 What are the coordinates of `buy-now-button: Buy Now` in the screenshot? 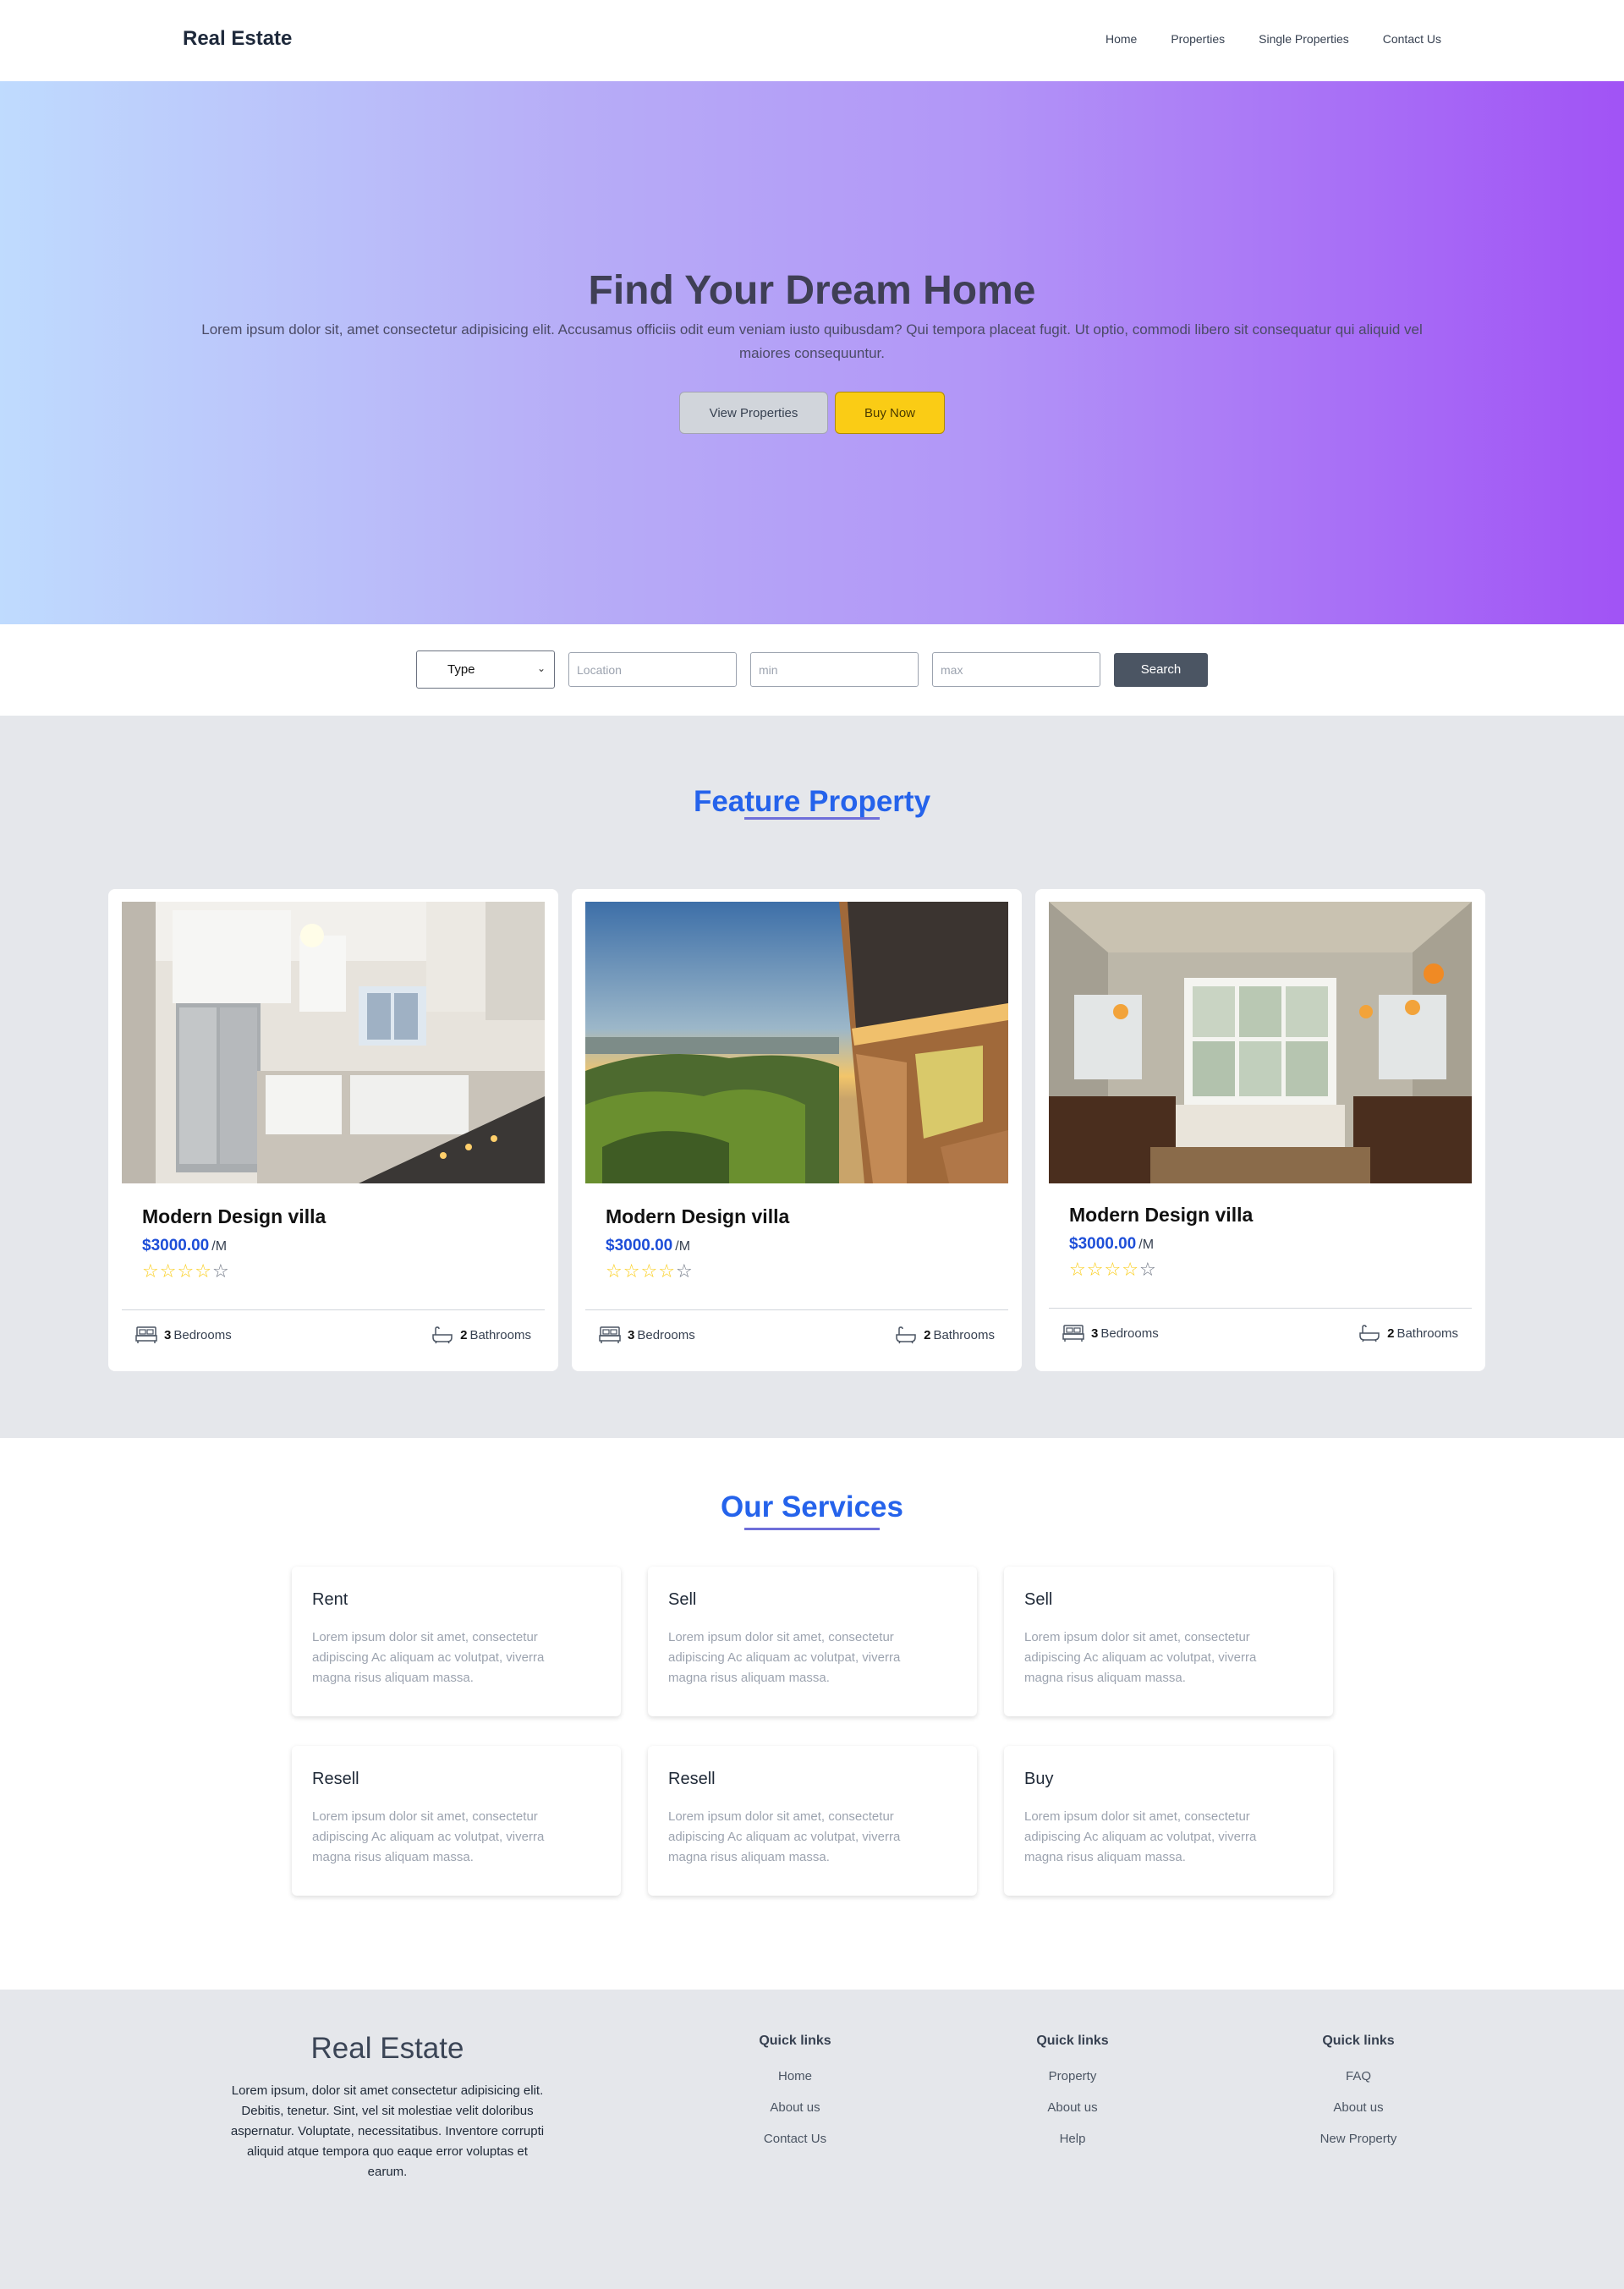 It's located at (890, 413).